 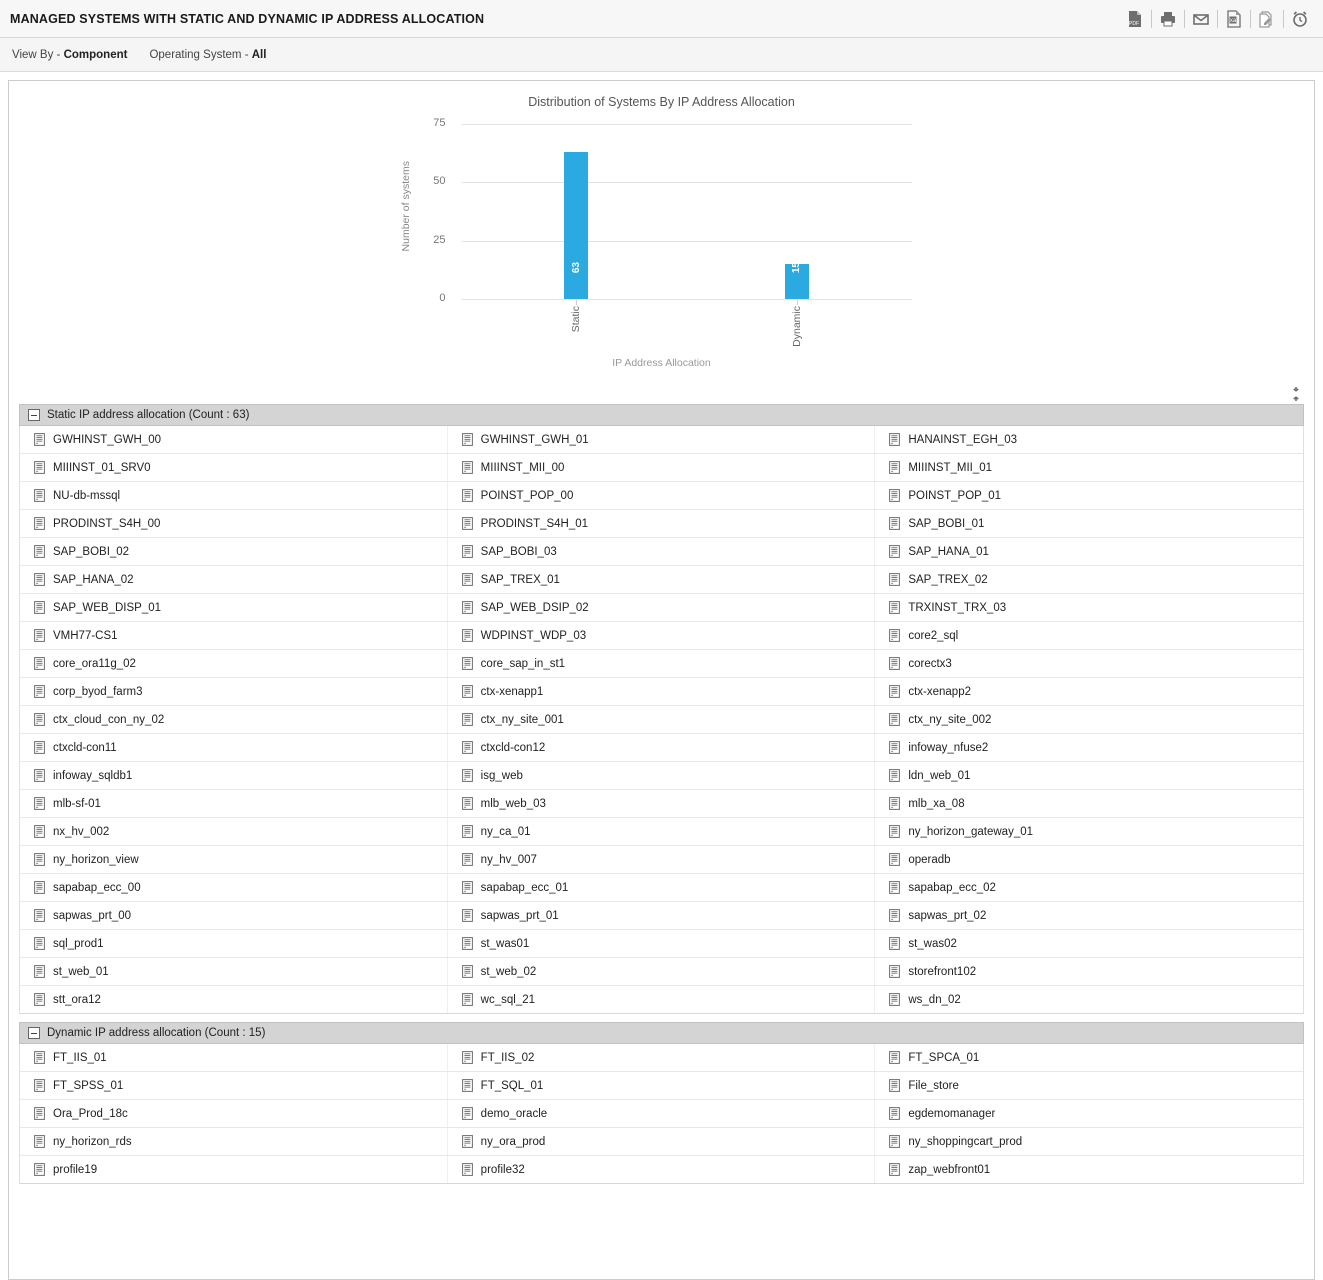 I want to click on system-cell: core_ora11g_02, so click(x=234, y=663).